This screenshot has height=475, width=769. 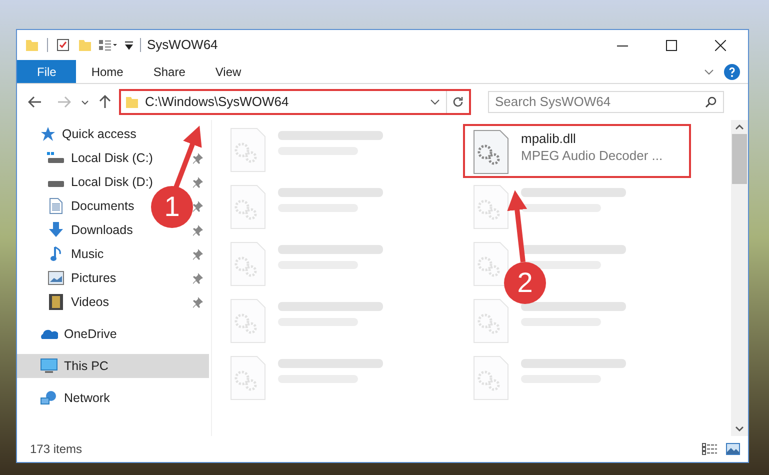 I want to click on ribbon-tab: File, so click(x=46, y=71).